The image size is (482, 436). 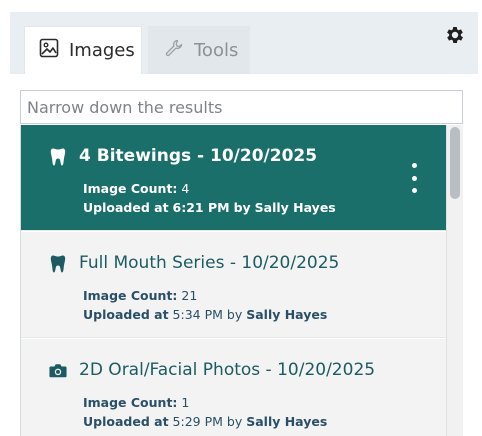 What do you see at coordinates (241, 107) in the screenshot?
I see `search-input` at bounding box center [241, 107].